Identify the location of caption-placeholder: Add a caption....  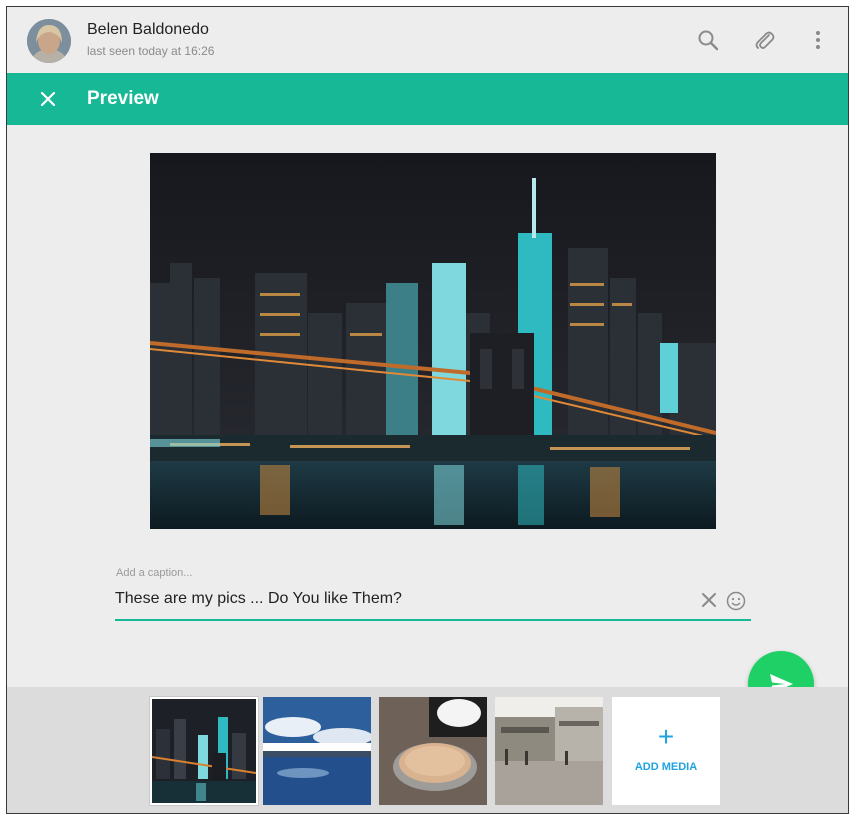
(154, 573).